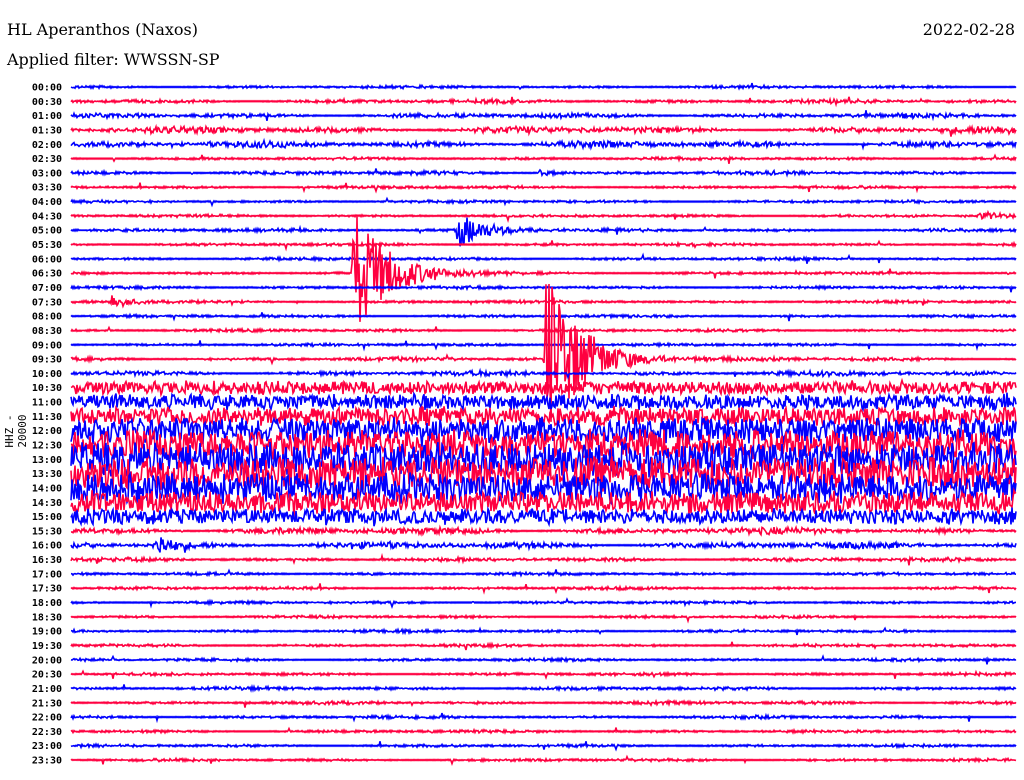 This screenshot has width=1024, height=780. I want to click on time-tick-label: 12:00, so click(47, 431).